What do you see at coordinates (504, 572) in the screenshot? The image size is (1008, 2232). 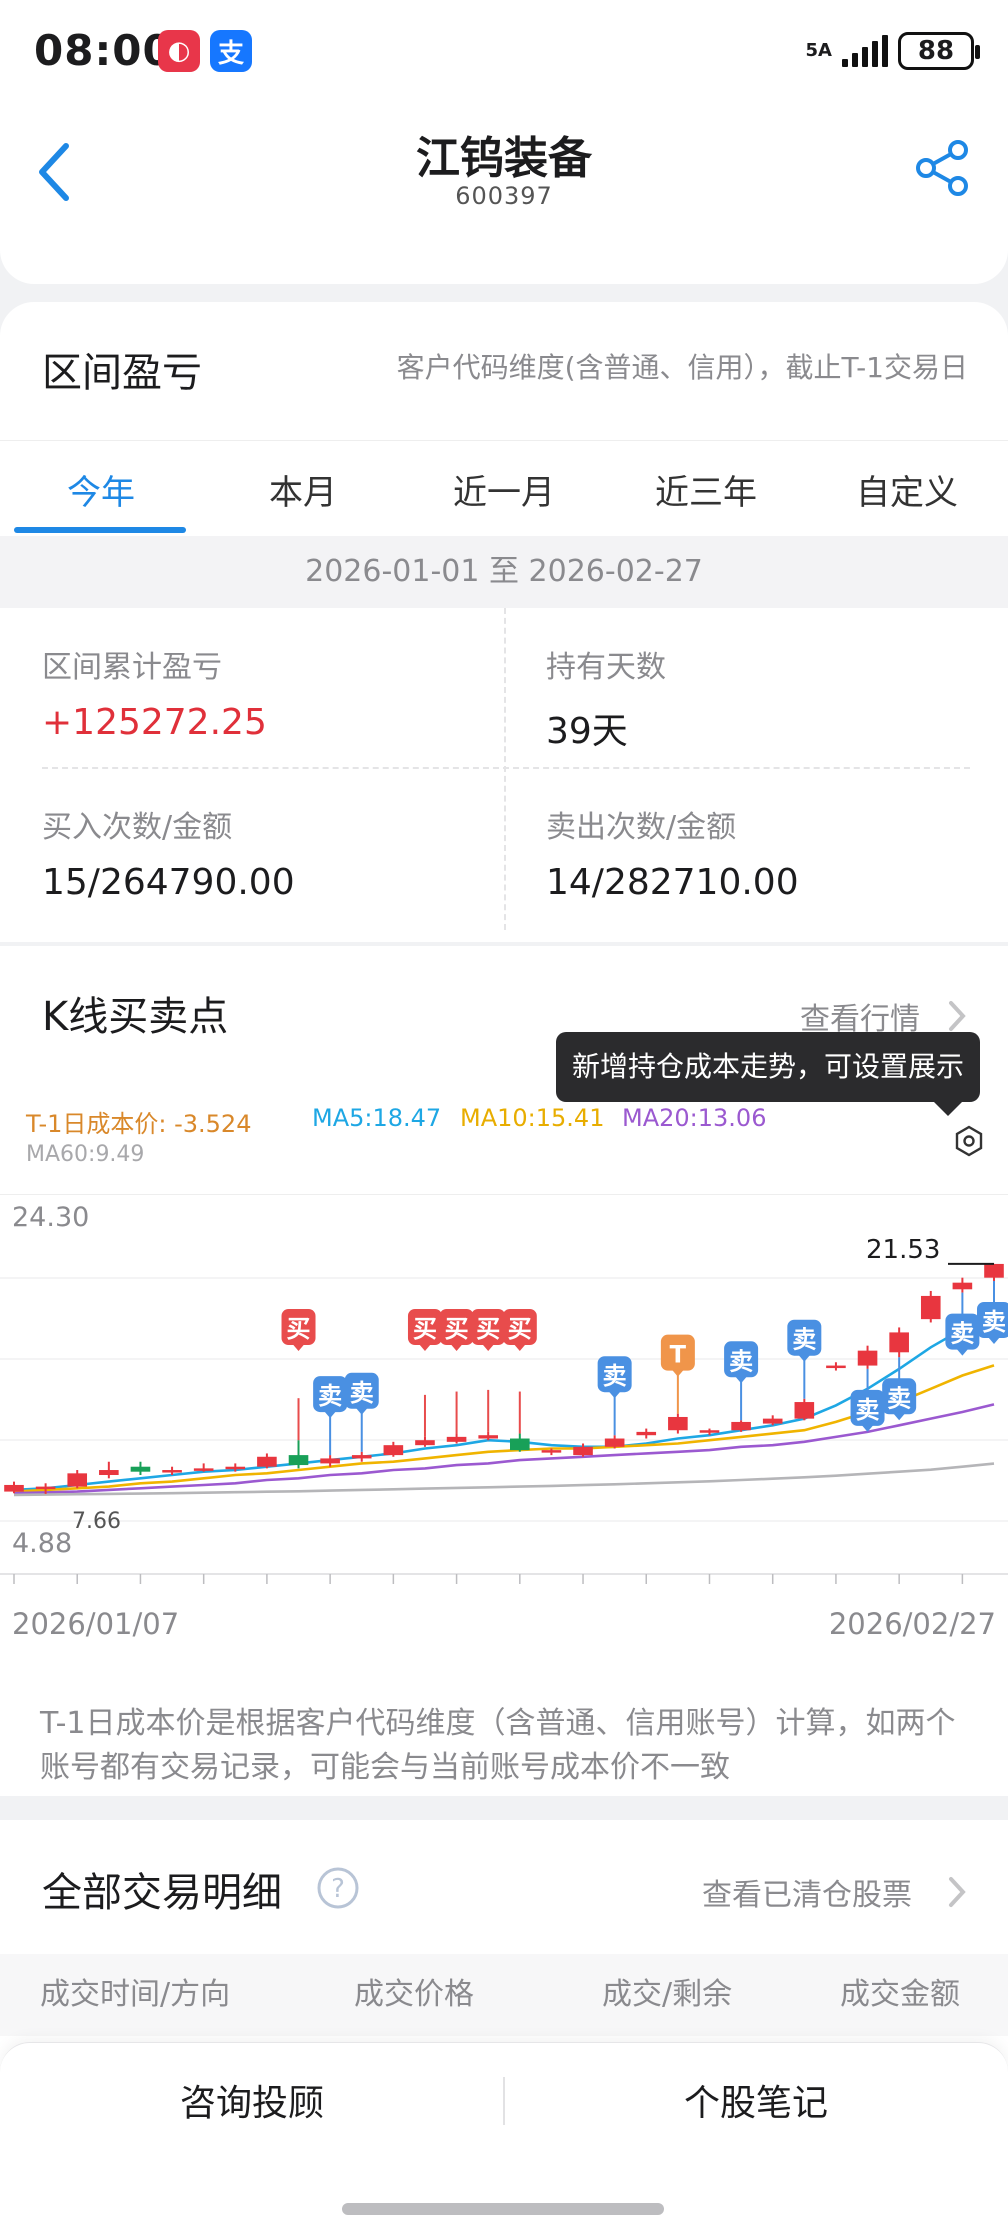 I see `date-range: 2026-01-01 至 2026-02-27` at bounding box center [504, 572].